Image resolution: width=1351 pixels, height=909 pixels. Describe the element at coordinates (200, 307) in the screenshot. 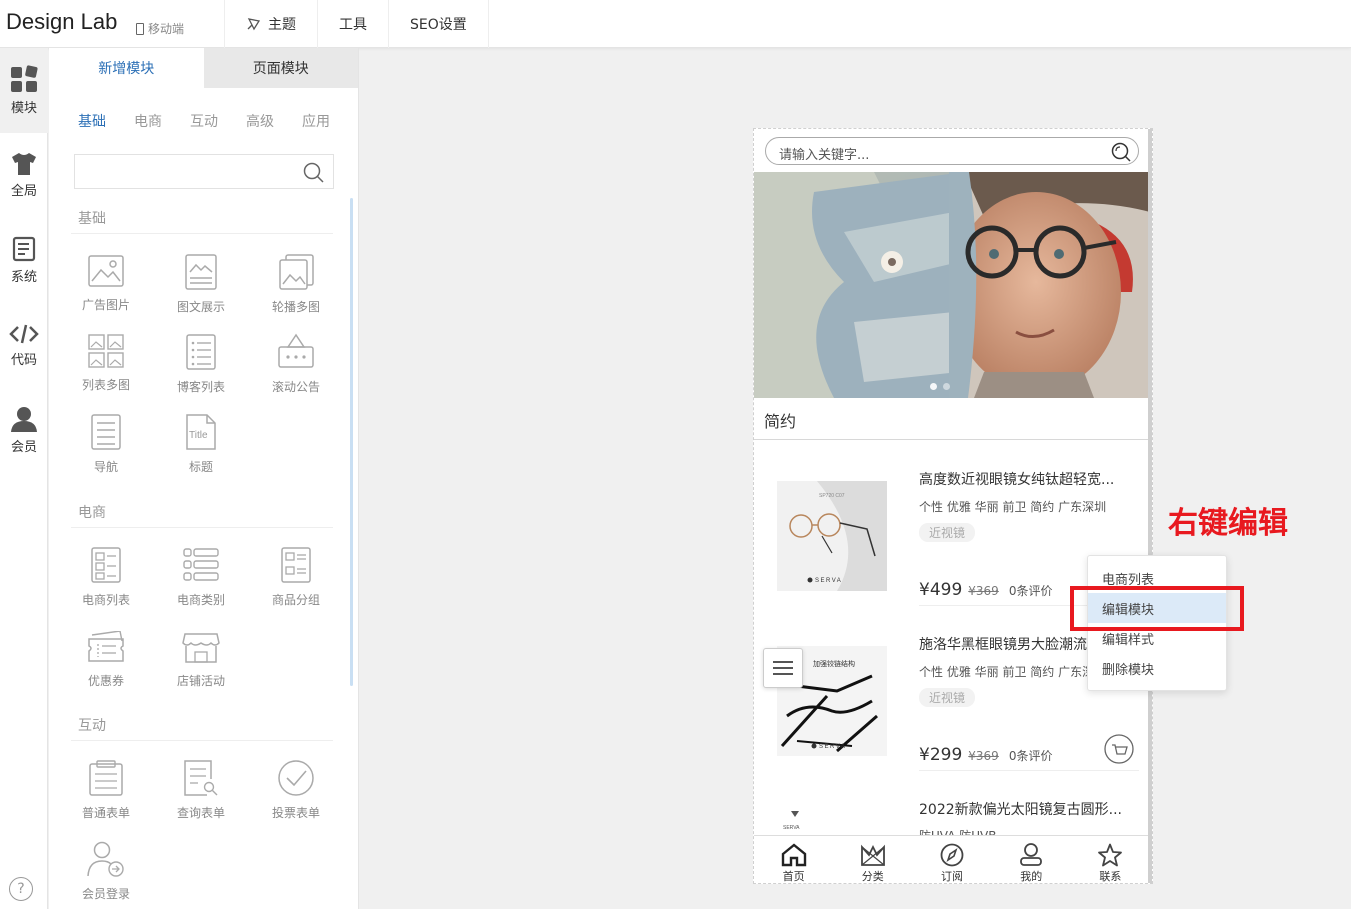

I see `module-label: 图文展示` at that location.